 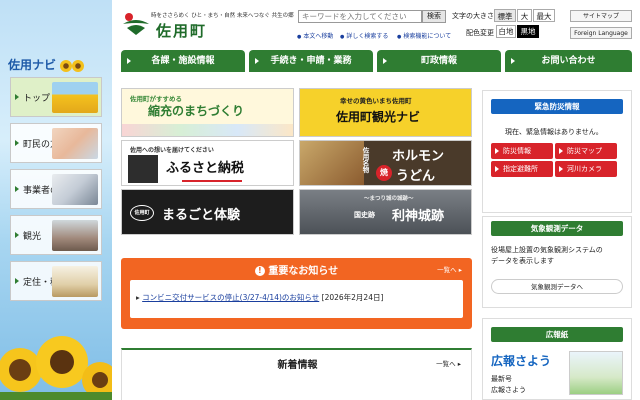 I want to click on banner-title-line2: うどん, so click(x=416, y=176).